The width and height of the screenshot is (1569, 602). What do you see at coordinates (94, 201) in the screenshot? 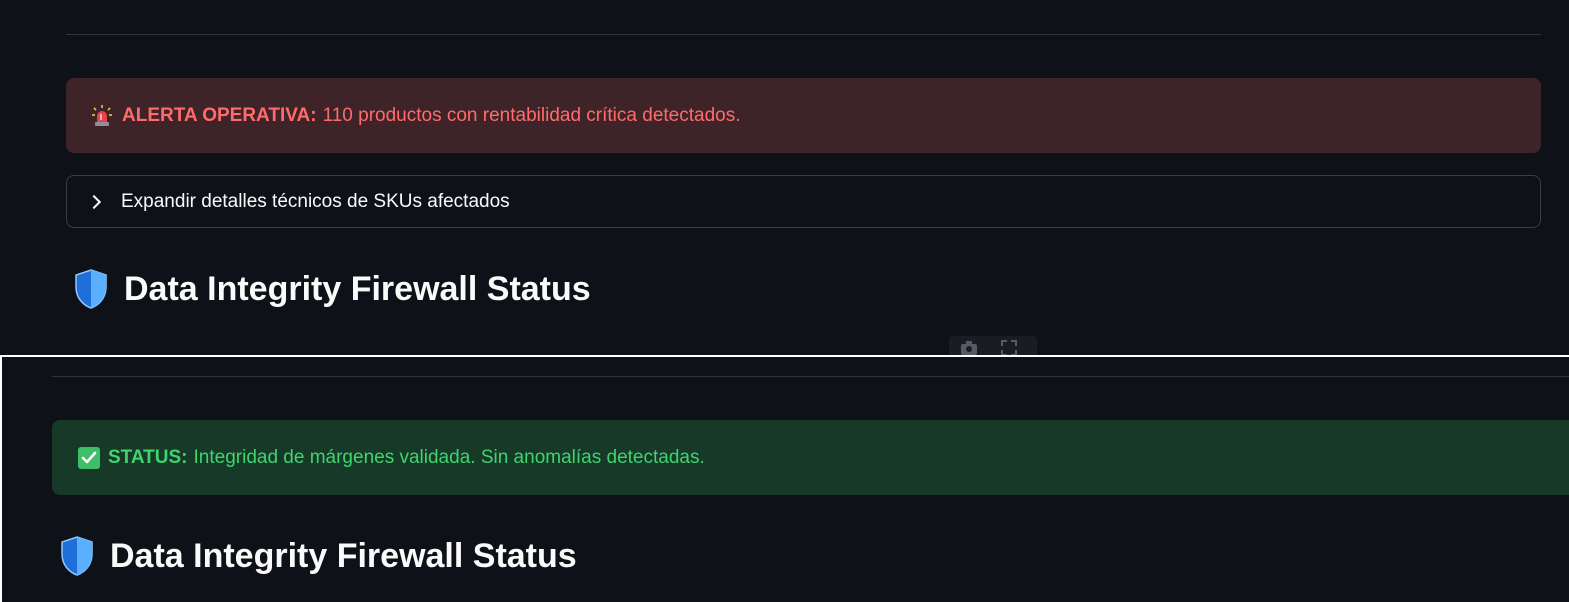
I see `chevron-right-icon` at bounding box center [94, 201].